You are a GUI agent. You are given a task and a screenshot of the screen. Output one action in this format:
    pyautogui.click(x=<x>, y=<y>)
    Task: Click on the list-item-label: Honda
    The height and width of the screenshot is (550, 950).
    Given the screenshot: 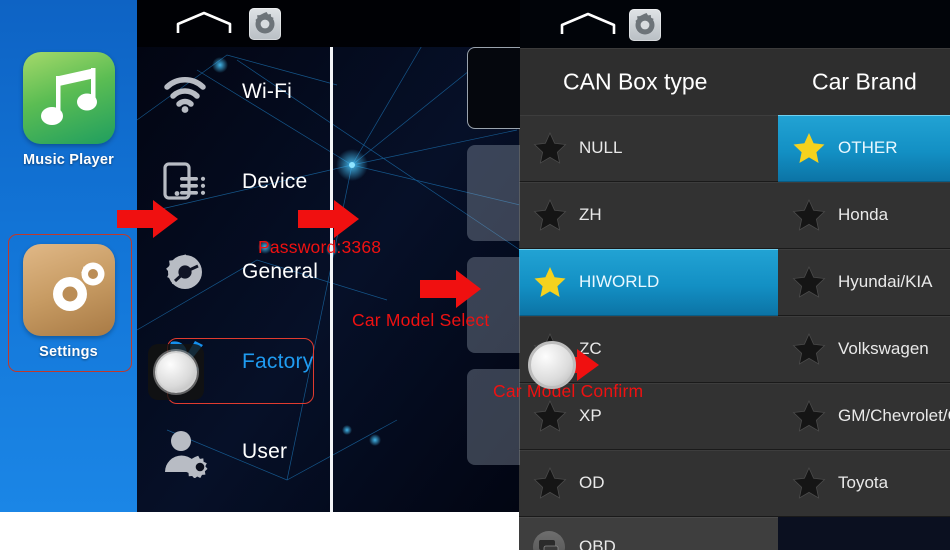 What is the action you would take?
    pyautogui.click(x=863, y=214)
    